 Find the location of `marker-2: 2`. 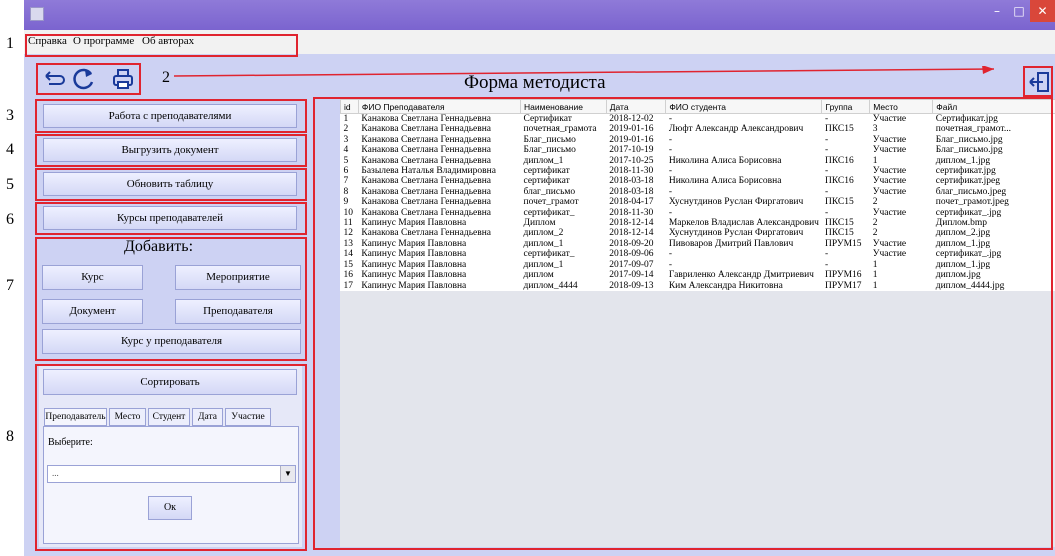

marker-2: 2 is located at coordinates (166, 77).